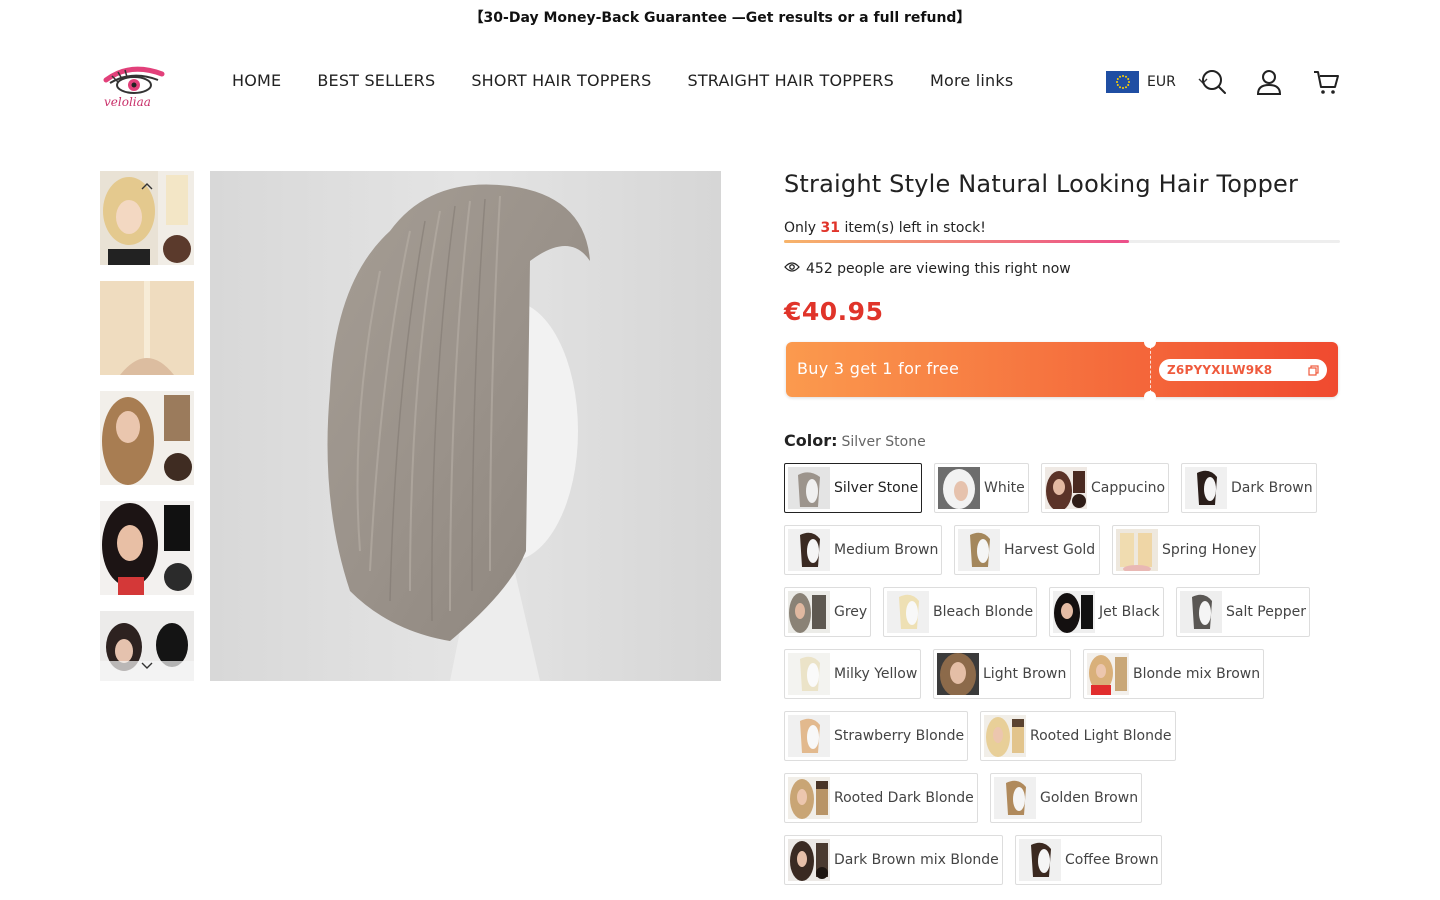 The image size is (1440, 900). I want to click on swatch-harvest-gold: Harvest Gold, so click(1027, 550).